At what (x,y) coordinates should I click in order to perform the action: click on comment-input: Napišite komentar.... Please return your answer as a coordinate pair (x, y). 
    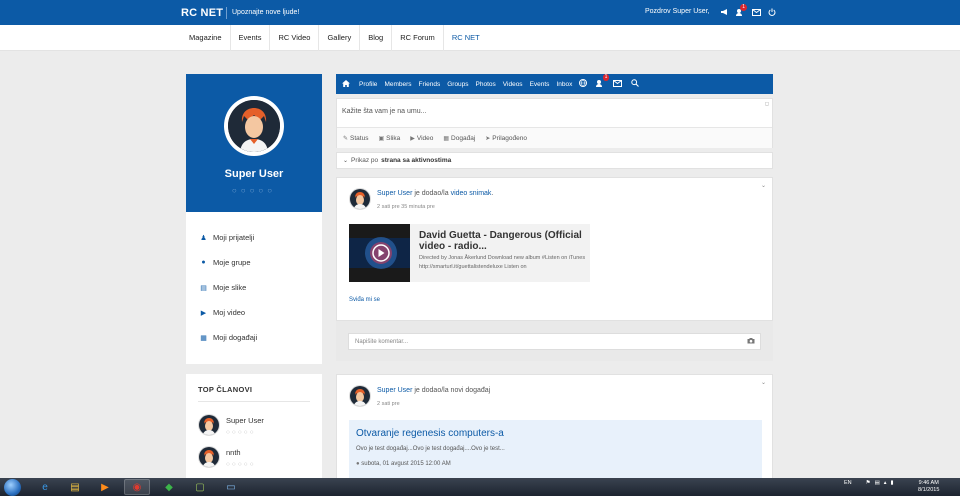
    Looking at the image, I should click on (554, 341).